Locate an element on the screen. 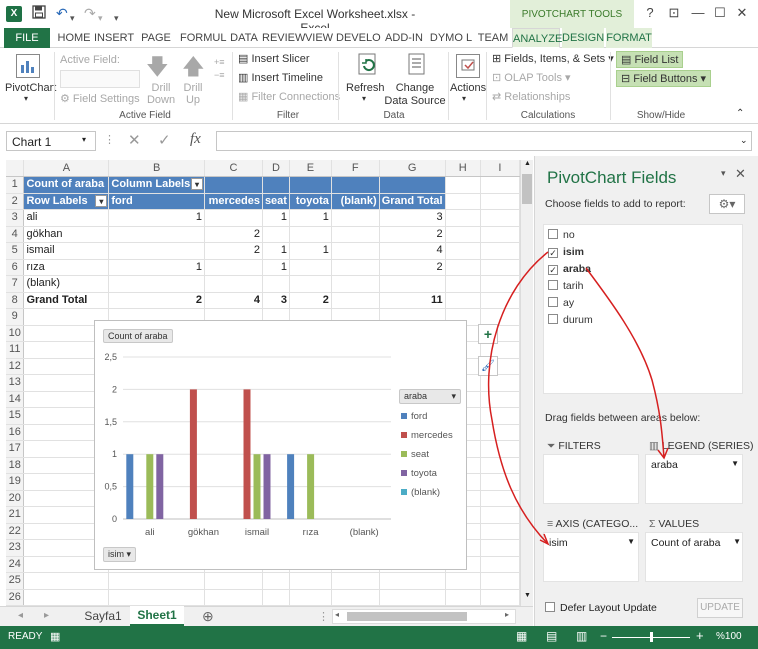 The width and height of the screenshot is (758, 649). column-header: I is located at coordinates (500, 168).